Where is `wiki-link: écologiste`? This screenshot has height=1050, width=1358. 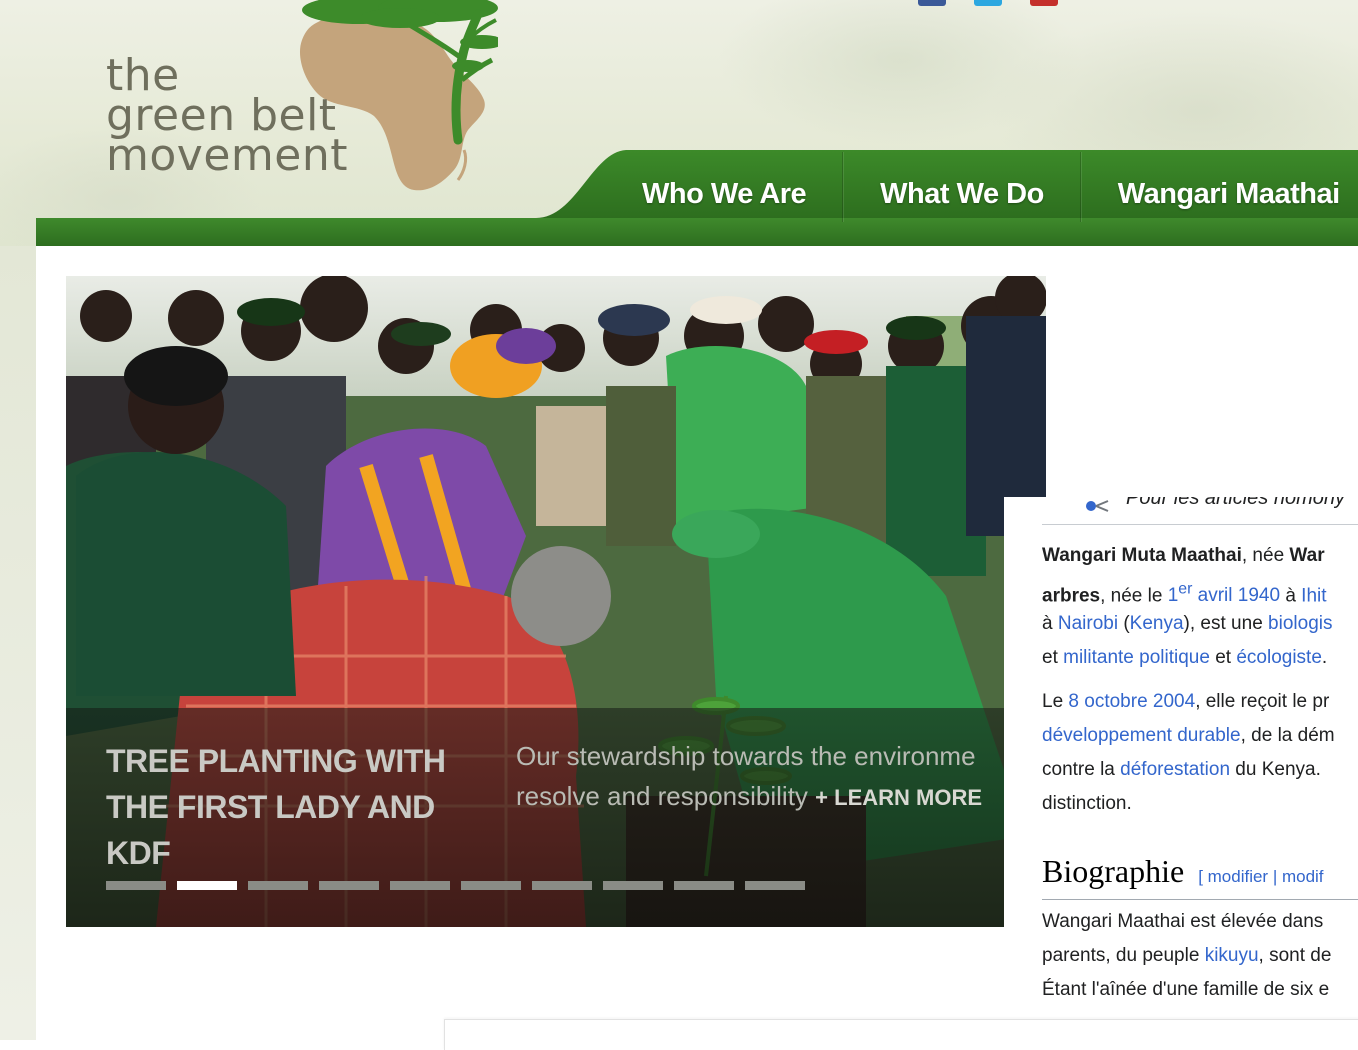 wiki-link: écologiste is located at coordinates (1279, 657).